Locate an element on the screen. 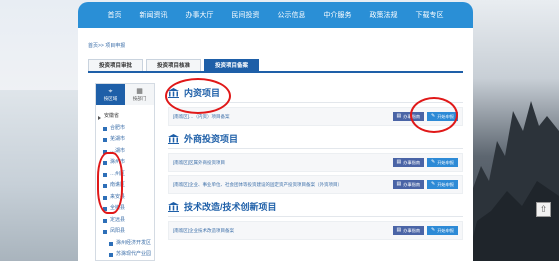 The image size is (559, 261). project-row: [南谯区]企业技术改造项目备案 ▤ 办事指南 ✎ 开始申报 is located at coordinates (315, 230).